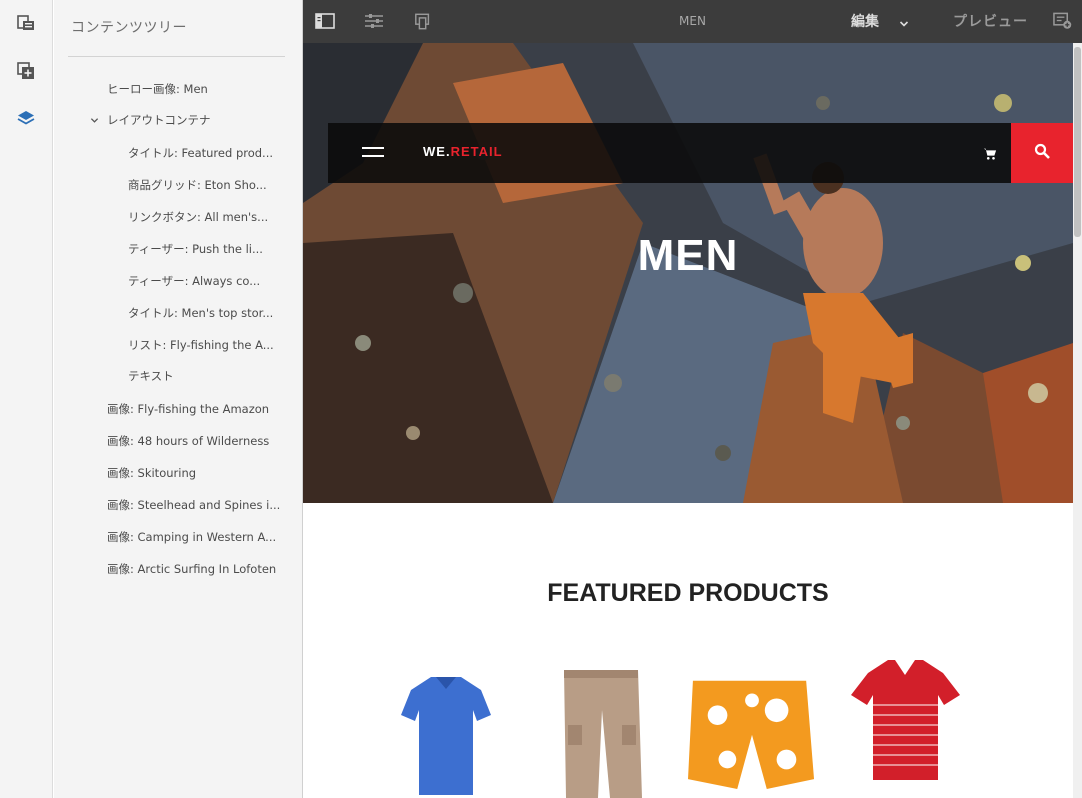 This screenshot has height=798, width=1082. Describe the element at coordinates (198, 473) in the screenshot. I see `tree-item-image-3: 画像: Skitouring` at that location.